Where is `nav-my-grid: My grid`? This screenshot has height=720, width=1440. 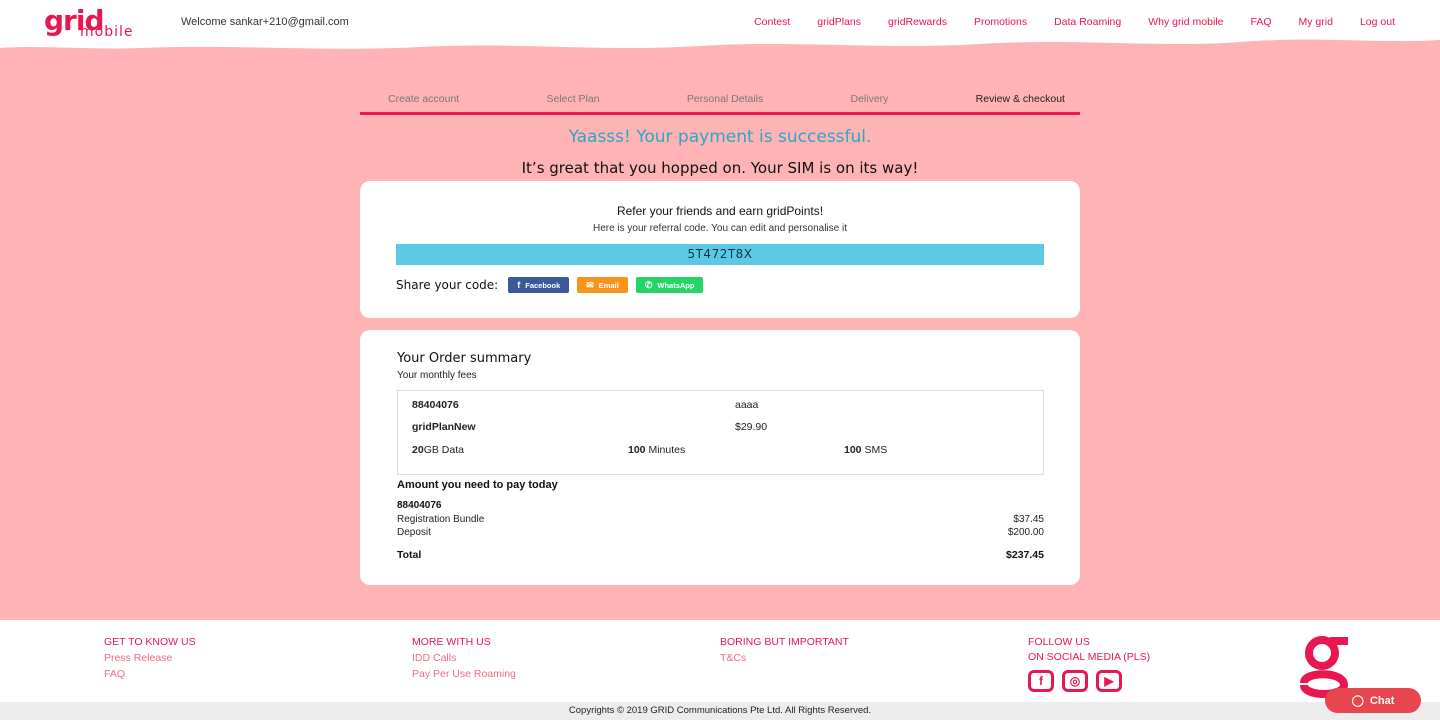
nav-my-grid: My grid is located at coordinates (1316, 22).